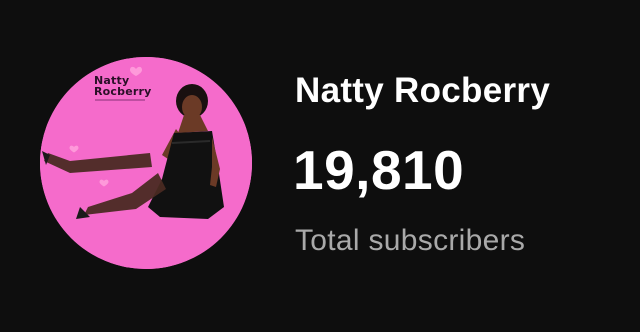 This screenshot has width=640, height=332. I want to click on avatar-logo-text: Natty Rocberry, so click(123, 86).